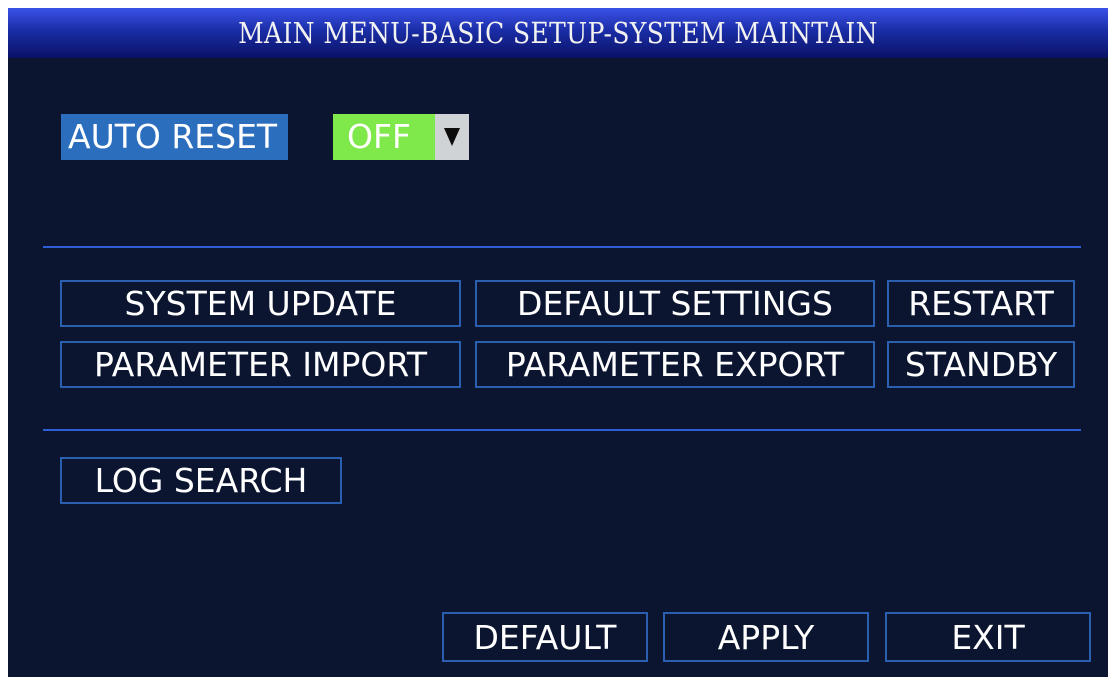 This screenshot has height=677, width=1110. Describe the element at coordinates (675, 303) in the screenshot. I see `default-settings-button: DEFAULT SETTINGS` at that location.